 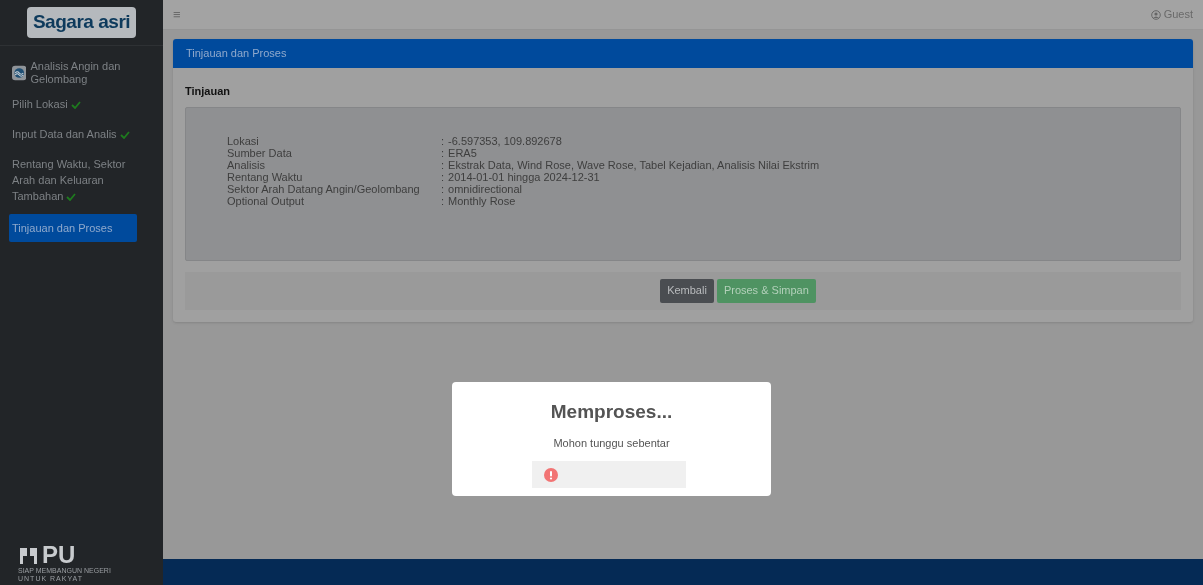 What do you see at coordinates (687, 290) in the screenshot?
I see `back-button: Kembali` at bounding box center [687, 290].